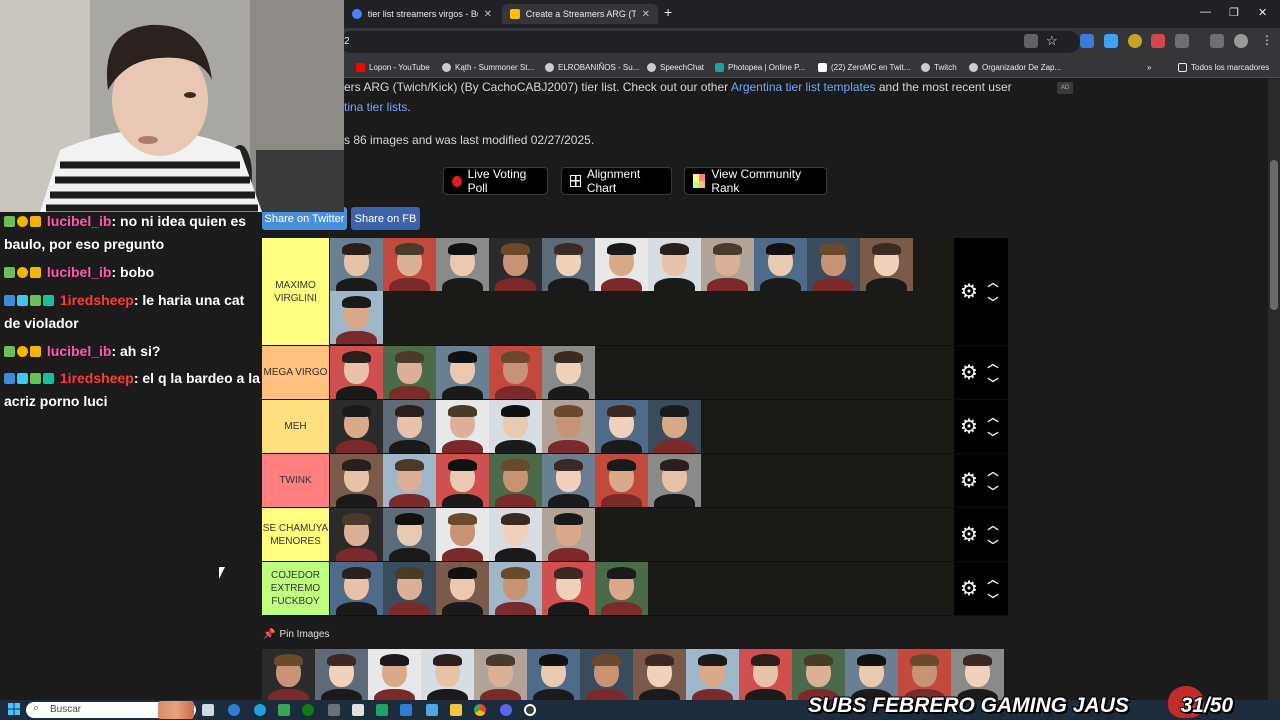 This screenshot has width=1280, height=720. I want to click on recent-lists-link: tina tier lists, so click(375, 107).